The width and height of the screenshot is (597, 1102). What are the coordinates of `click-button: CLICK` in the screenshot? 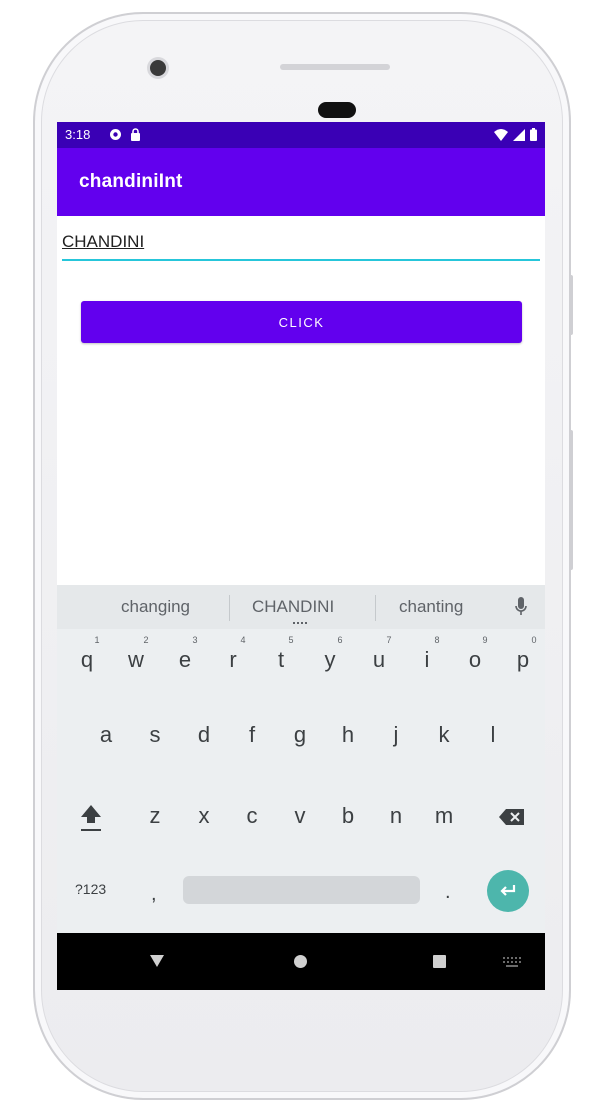 It's located at (301, 322).